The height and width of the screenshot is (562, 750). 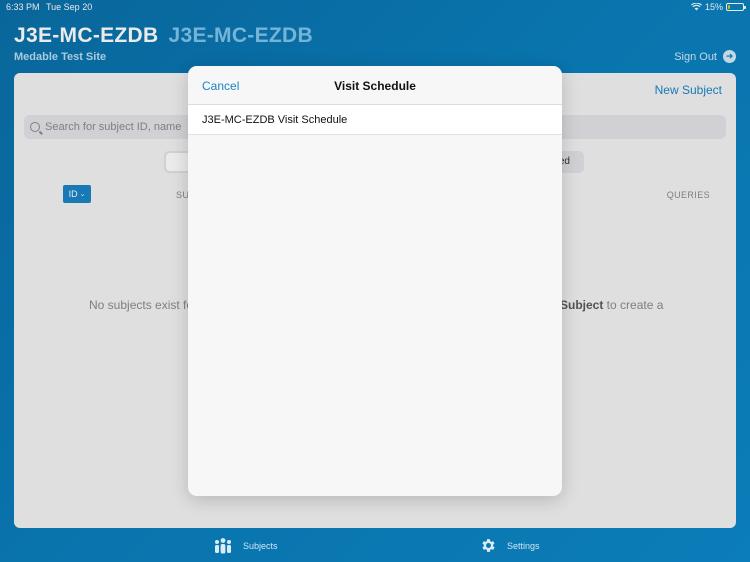 I want to click on tab-settings-label: Settings, so click(x=523, y=545).